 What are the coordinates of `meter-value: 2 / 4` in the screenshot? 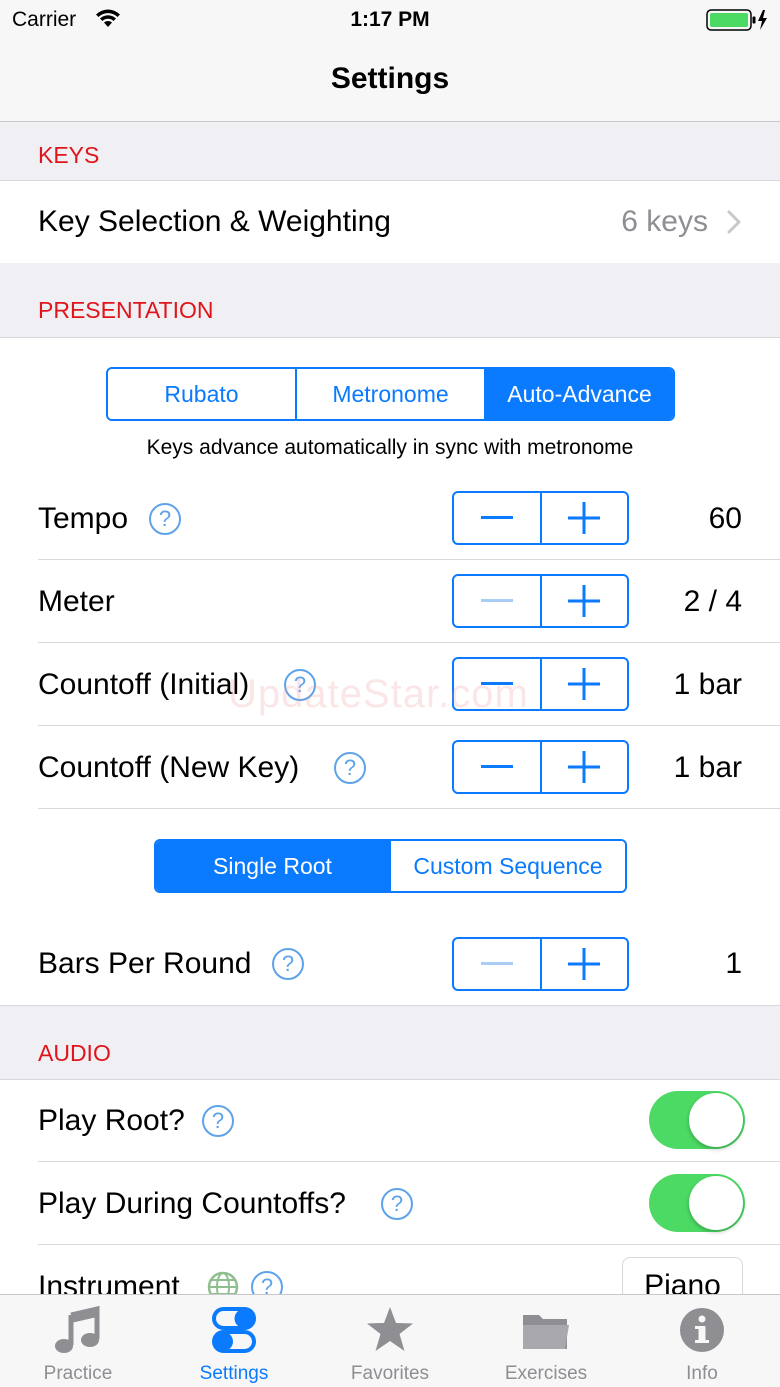 It's located at (712, 601).